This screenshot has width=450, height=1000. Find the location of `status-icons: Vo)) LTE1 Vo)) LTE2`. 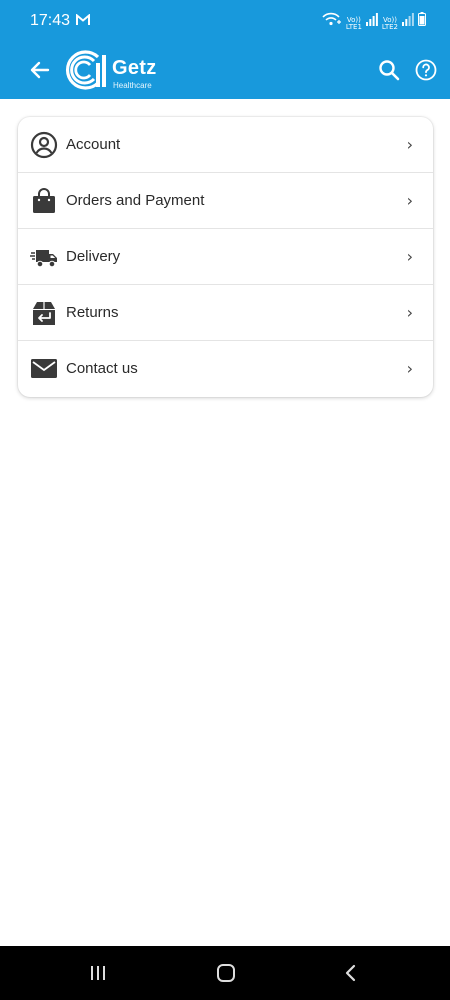

status-icons: Vo)) LTE1 Vo)) LTE2 is located at coordinates (374, 21).